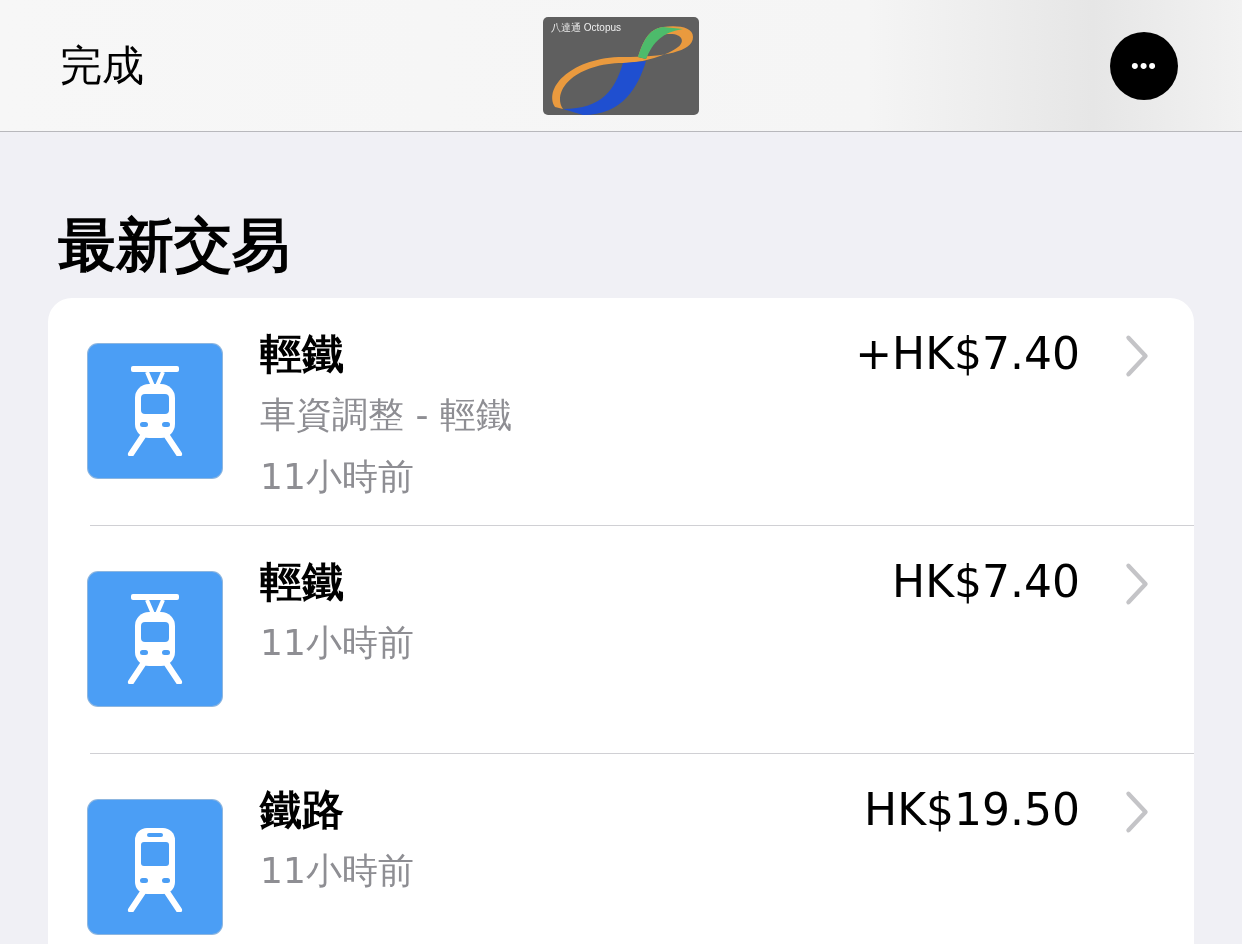 The image size is (1242, 944). Describe the element at coordinates (102, 65) in the screenshot. I see `done-button: 完成` at that location.